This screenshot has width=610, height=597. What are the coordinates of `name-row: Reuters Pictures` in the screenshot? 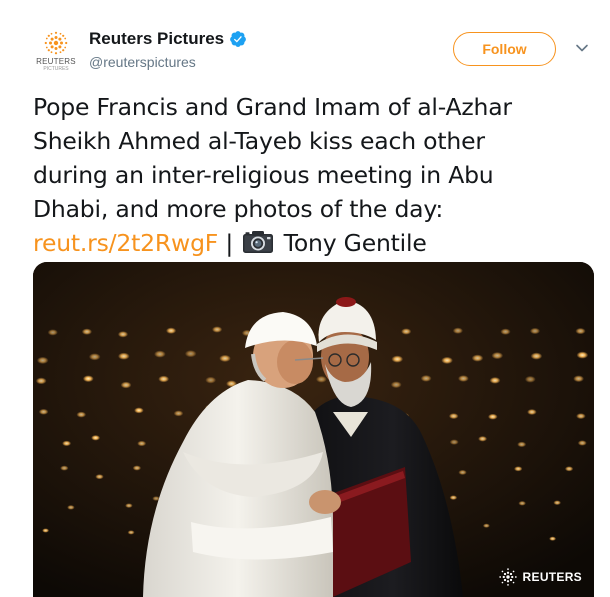 It's located at (168, 39).